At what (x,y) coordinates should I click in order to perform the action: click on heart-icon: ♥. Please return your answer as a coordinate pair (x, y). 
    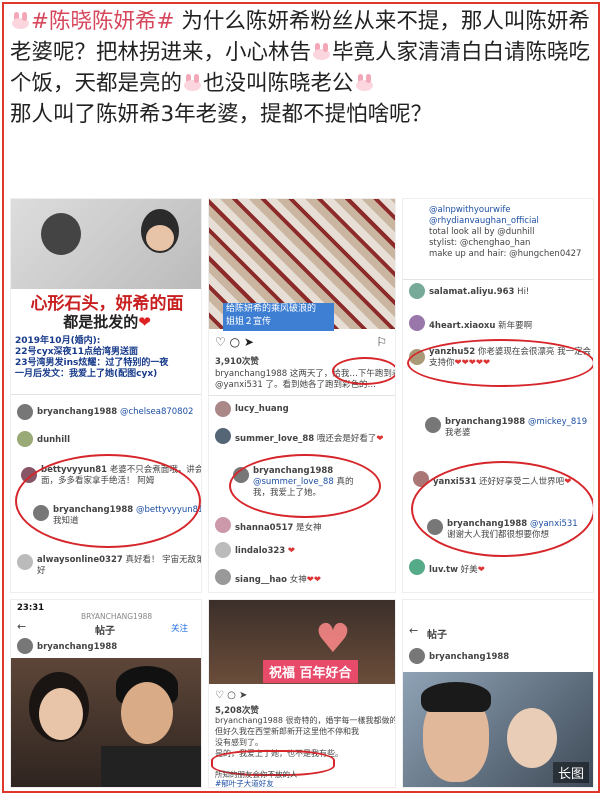
    Looking at the image, I should click on (333, 639).